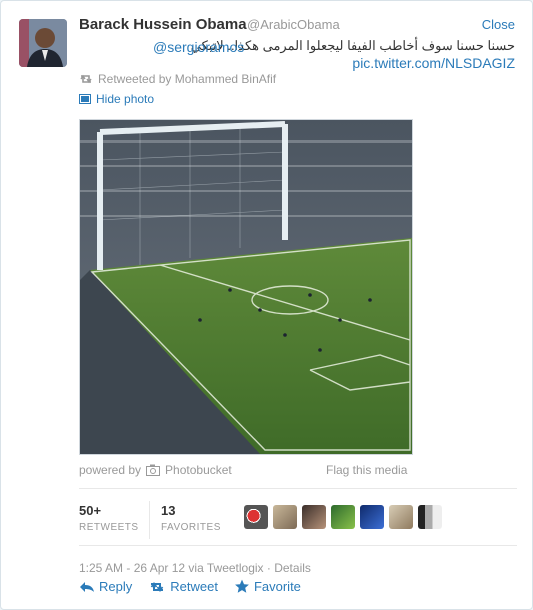 Image resolution: width=533 pixels, height=610 pixels. I want to click on stats-divider-bottom, so click(298, 545).